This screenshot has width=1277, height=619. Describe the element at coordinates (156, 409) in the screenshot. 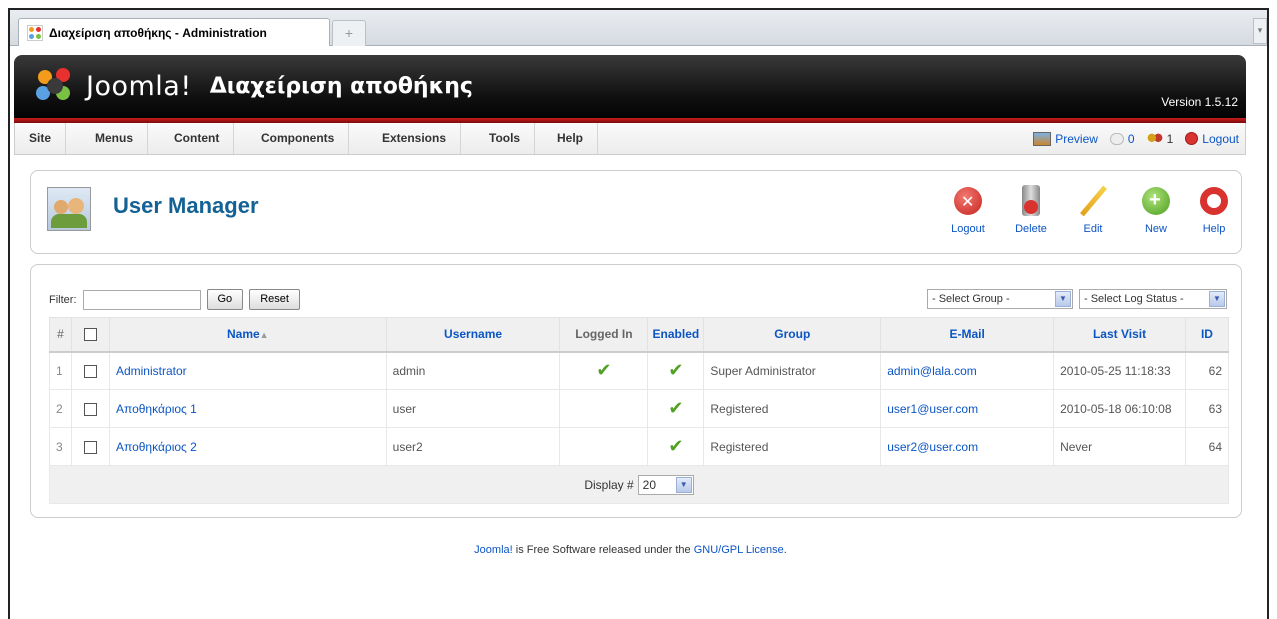

I see `user-name-link: Αποθηκάριος 1` at that location.